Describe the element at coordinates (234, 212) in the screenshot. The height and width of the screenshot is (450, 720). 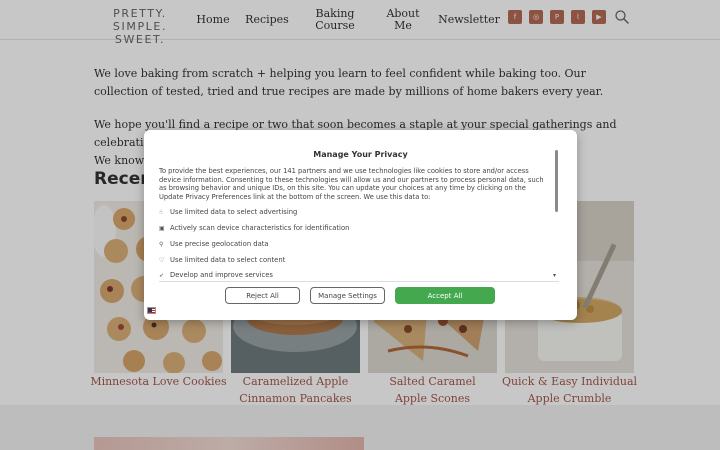
I see `purpose-label: Use limited data to select advertising` at that location.